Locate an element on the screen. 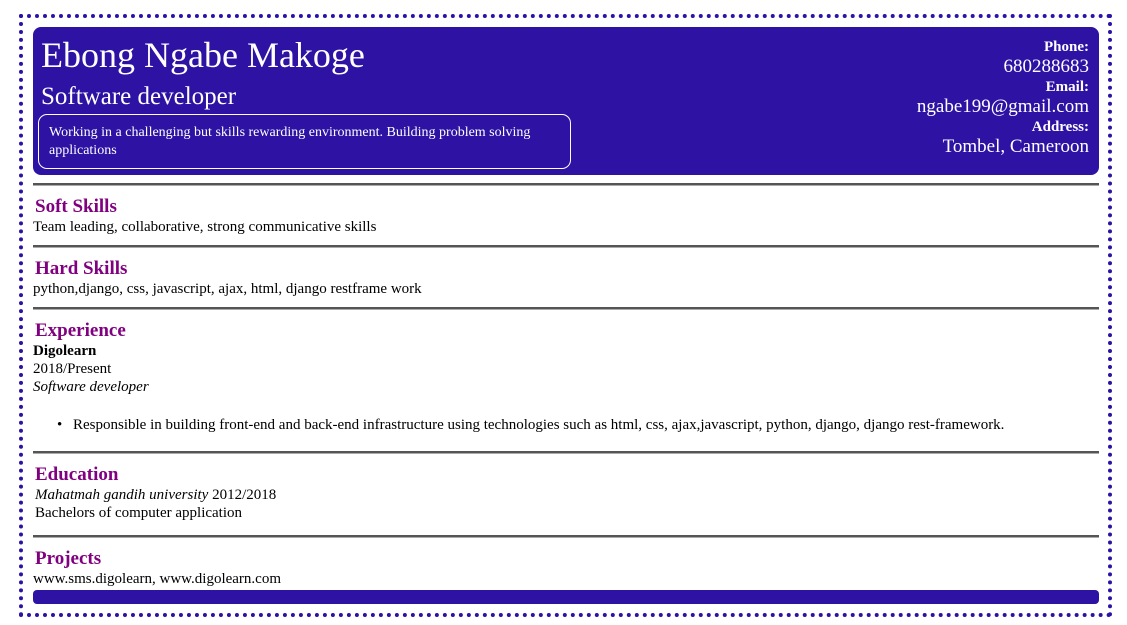  address-label: Address: is located at coordinates (1060, 127).